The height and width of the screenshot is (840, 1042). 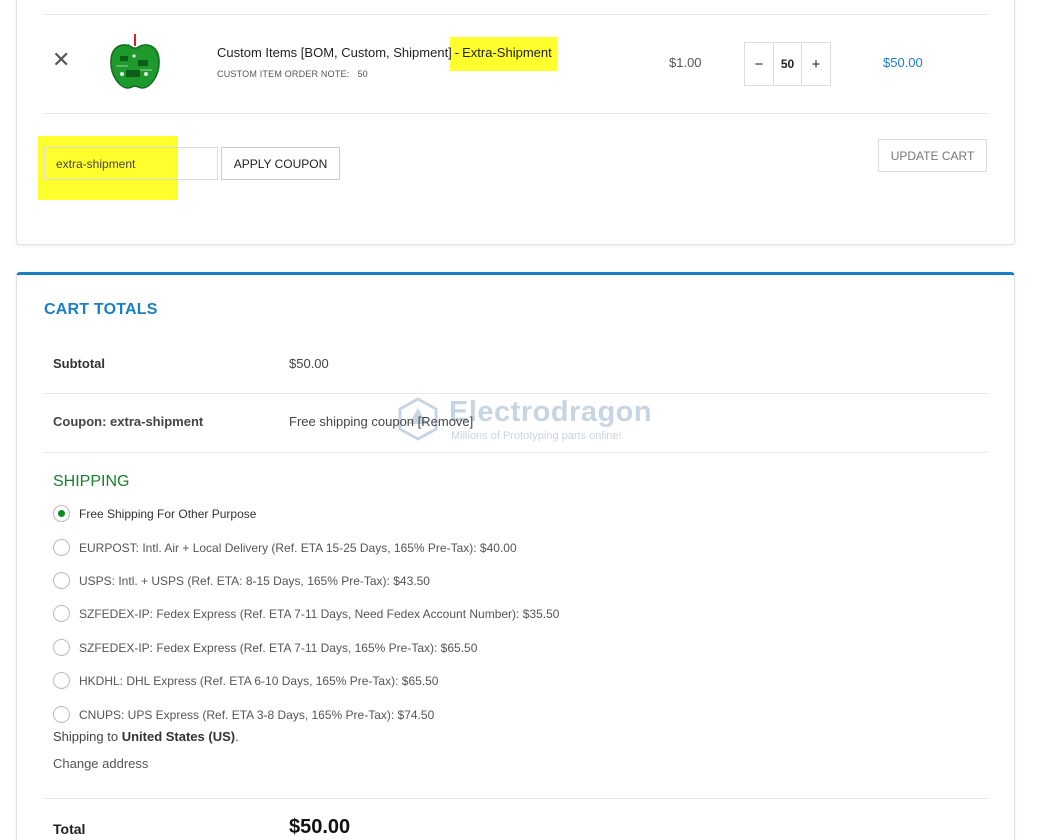 I want to click on shipping-heading: SHIPPING, so click(x=91, y=481).